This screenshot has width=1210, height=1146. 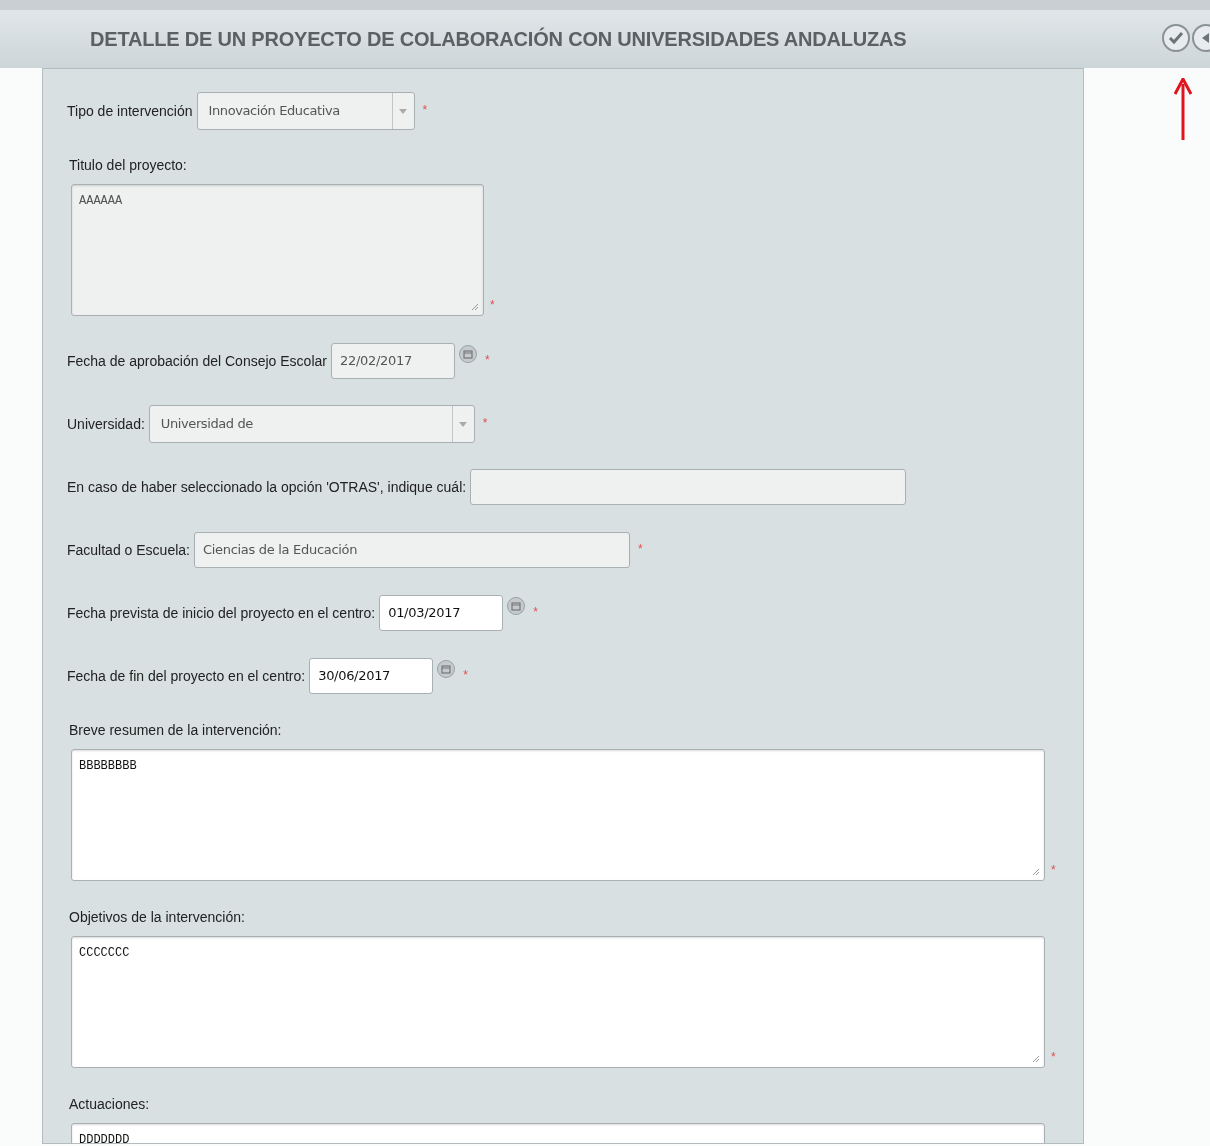 What do you see at coordinates (267, 487) in the screenshot?
I see `field-label: En caso de haber seleccionado la opción 'OTRAS', indique cuál:` at bounding box center [267, 487].